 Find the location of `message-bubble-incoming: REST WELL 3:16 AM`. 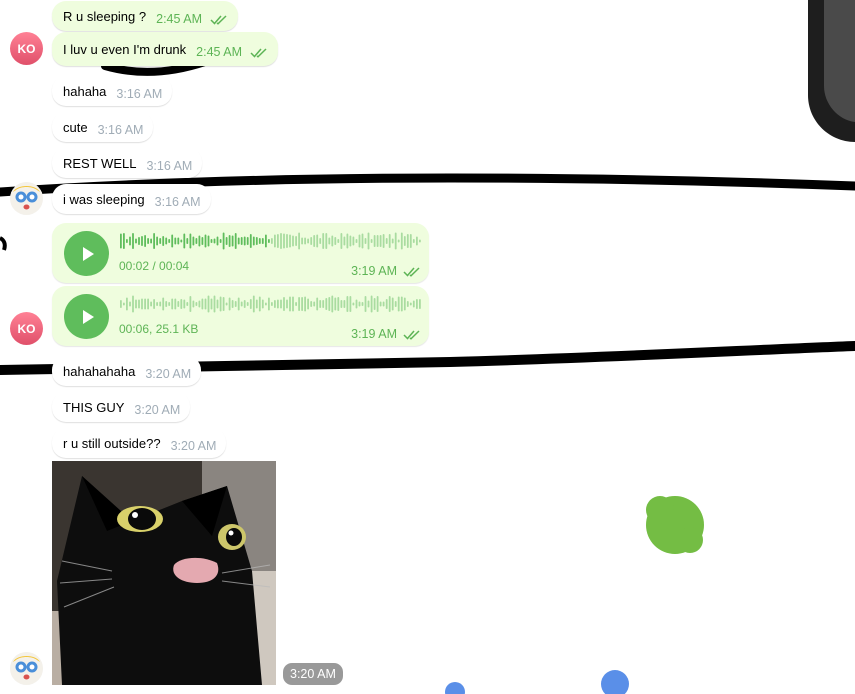

message-bubble-incoming: REST WELL 3:16 AM is located at coordinates (127, 163).